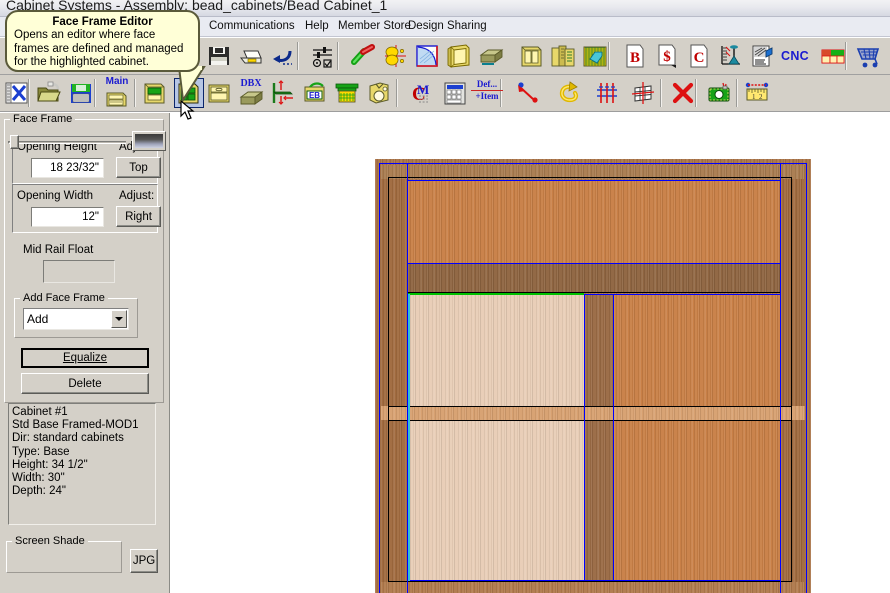 The width and height of the screenshot is (890, 593). What do you see at coordinates (76, 319) in the screenshot?
I see `add-face-frame-select: Add` at bounding box center [76, 319].